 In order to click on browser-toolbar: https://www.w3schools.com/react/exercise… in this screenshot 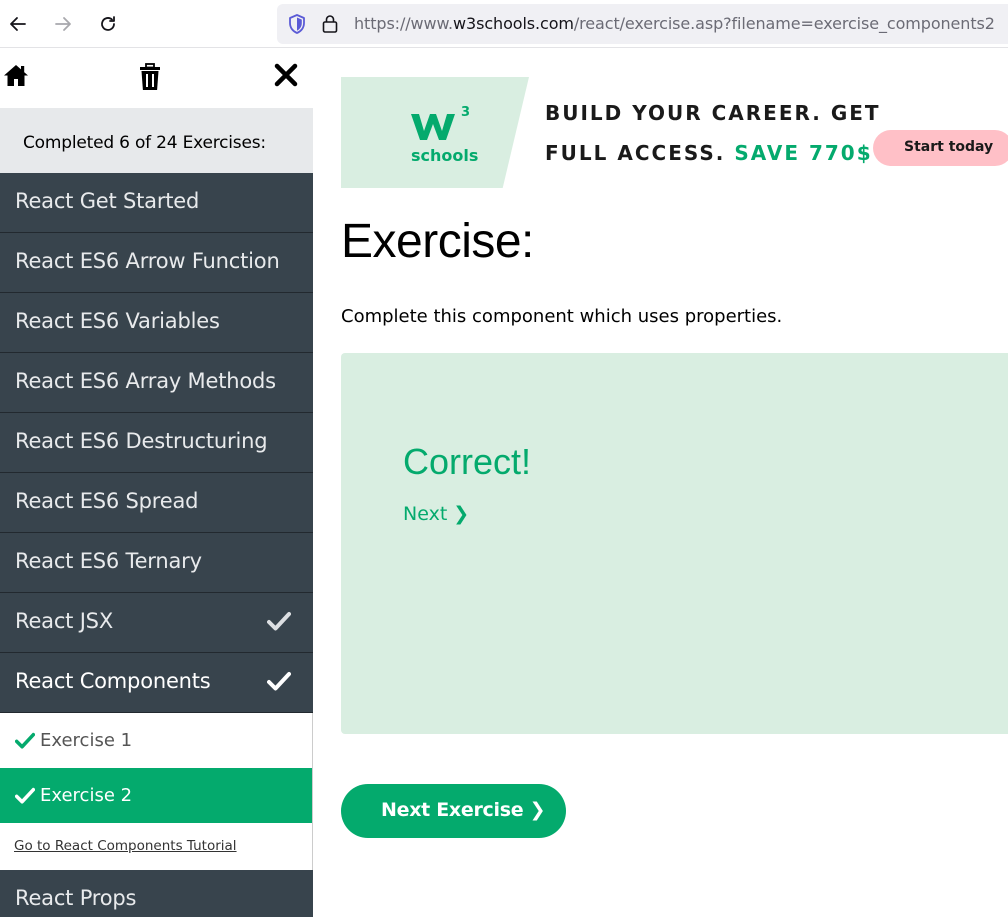, I will do `click(504, 24)`.